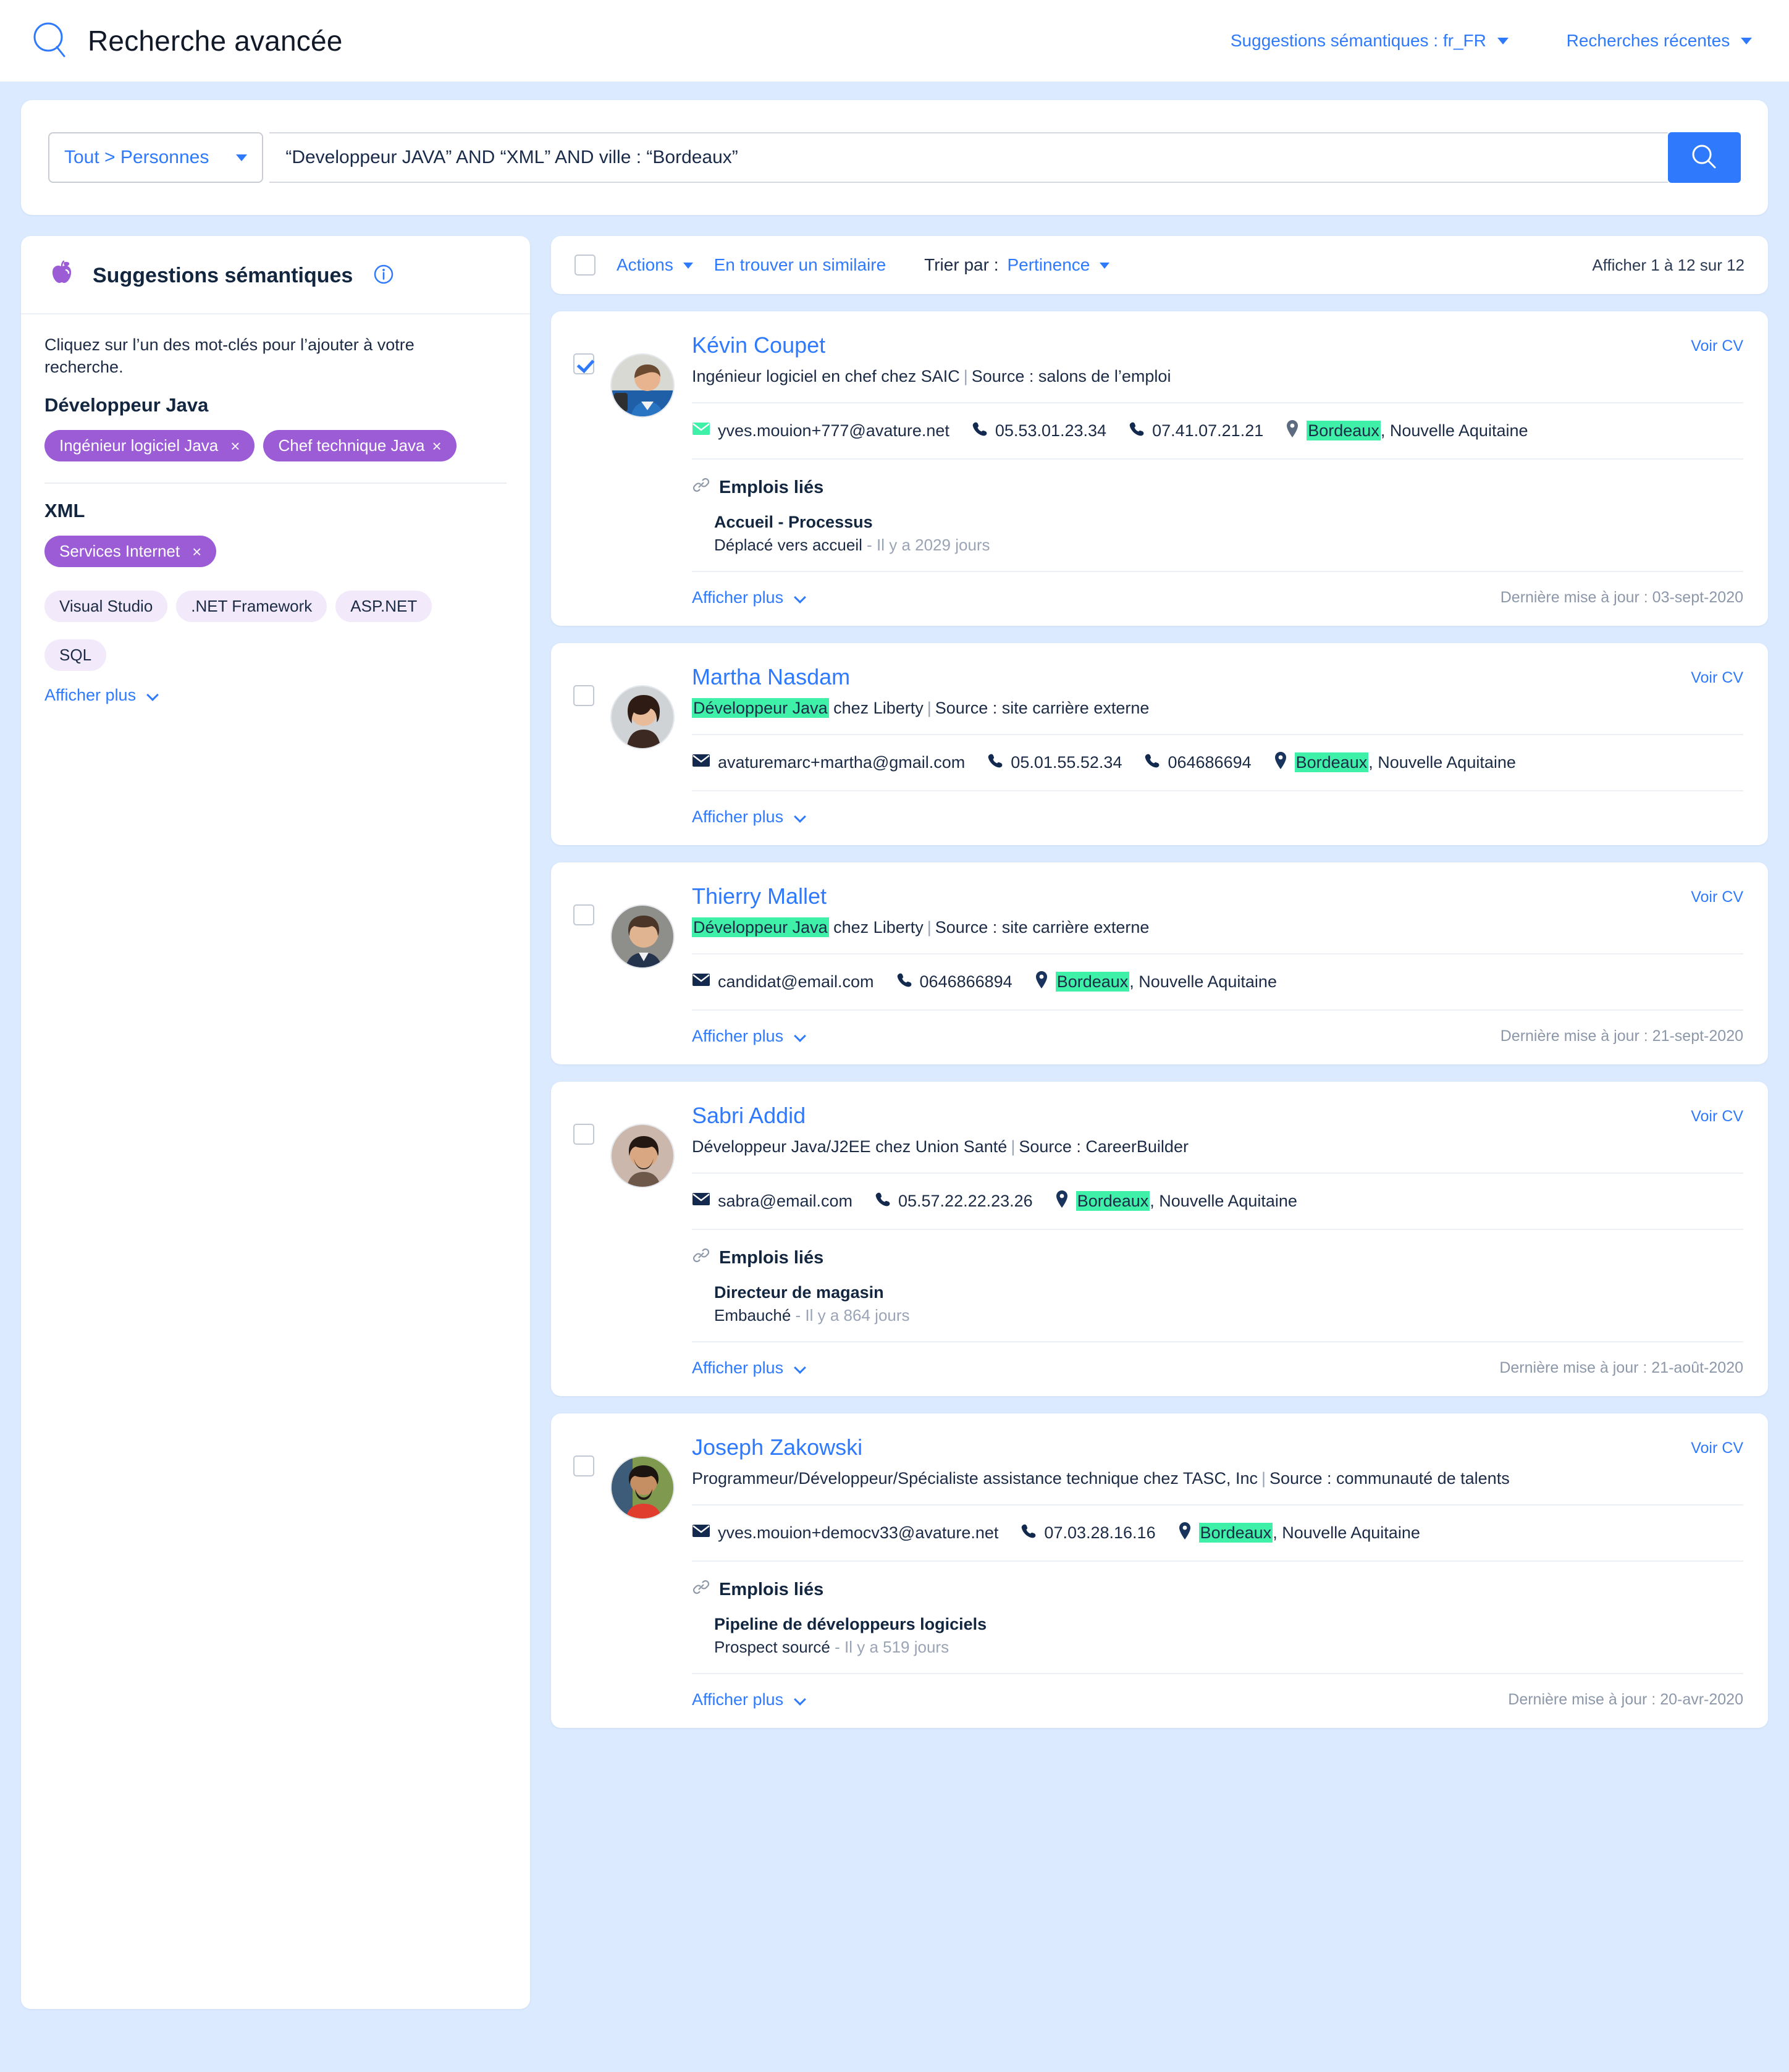 The height and width of the screenshot is (2072, 1789). Describe the element at coordinates (826, 376) in the screenshot. I see `candidate-headline: Ingénieur logiciel en chef chez SAIC` at that location.